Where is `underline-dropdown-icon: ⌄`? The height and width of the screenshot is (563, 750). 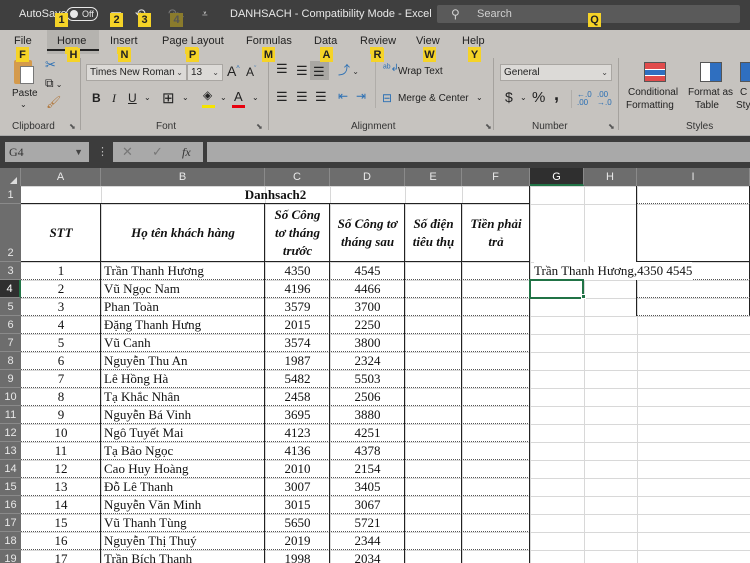
underline-dropdown-icon: ⌄ is located at coordinates (147, 97).